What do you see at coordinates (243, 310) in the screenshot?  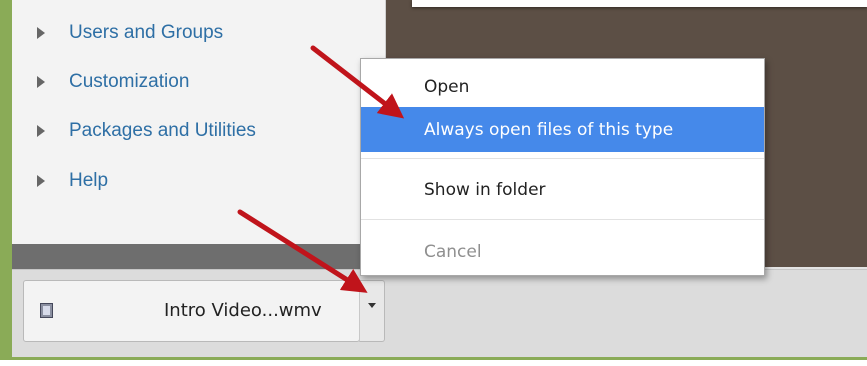 I see `download-file-name: Intro Video...wmv` at bounding box center [243, 310].